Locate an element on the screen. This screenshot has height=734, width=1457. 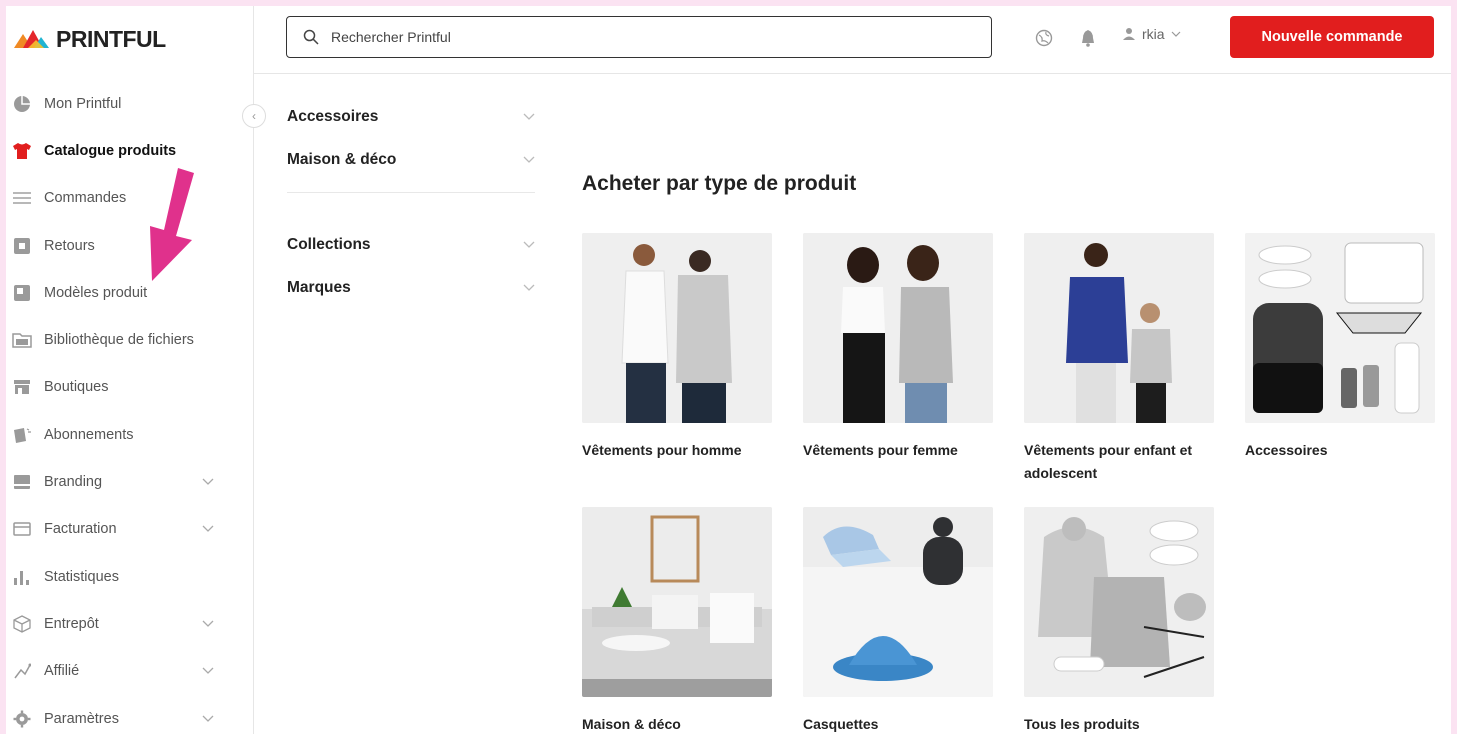
new-order-button: Nouvelle commande is located at coordinates (1332, 37).